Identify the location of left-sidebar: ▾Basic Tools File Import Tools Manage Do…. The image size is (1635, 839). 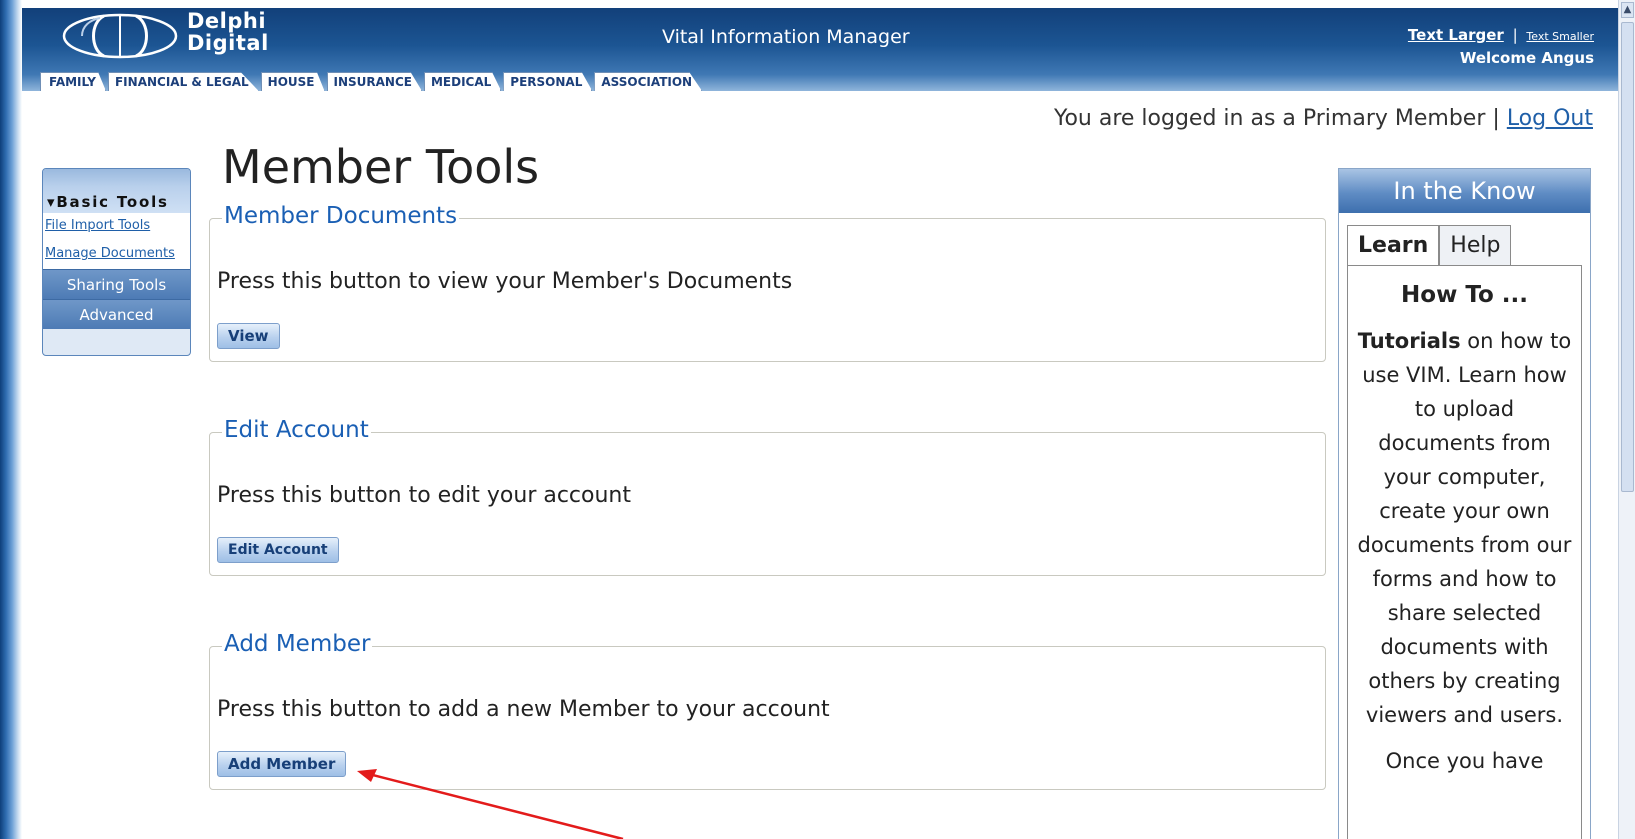
(116, 262).